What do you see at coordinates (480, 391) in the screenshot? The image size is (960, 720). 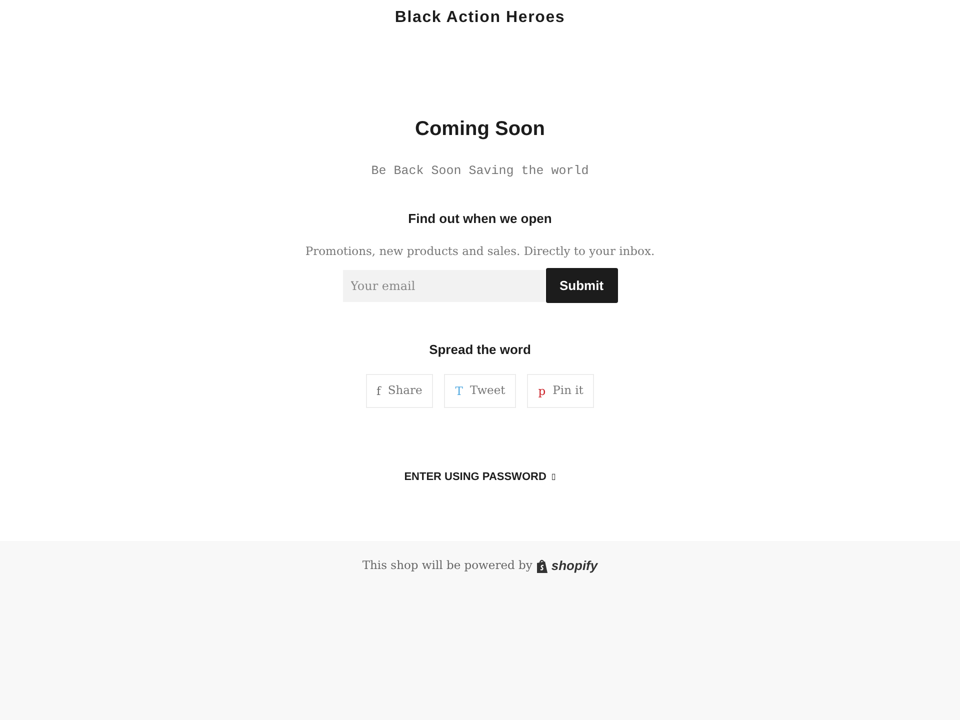 I see `share-link: T Tweet` at bounding box center [480, 391].